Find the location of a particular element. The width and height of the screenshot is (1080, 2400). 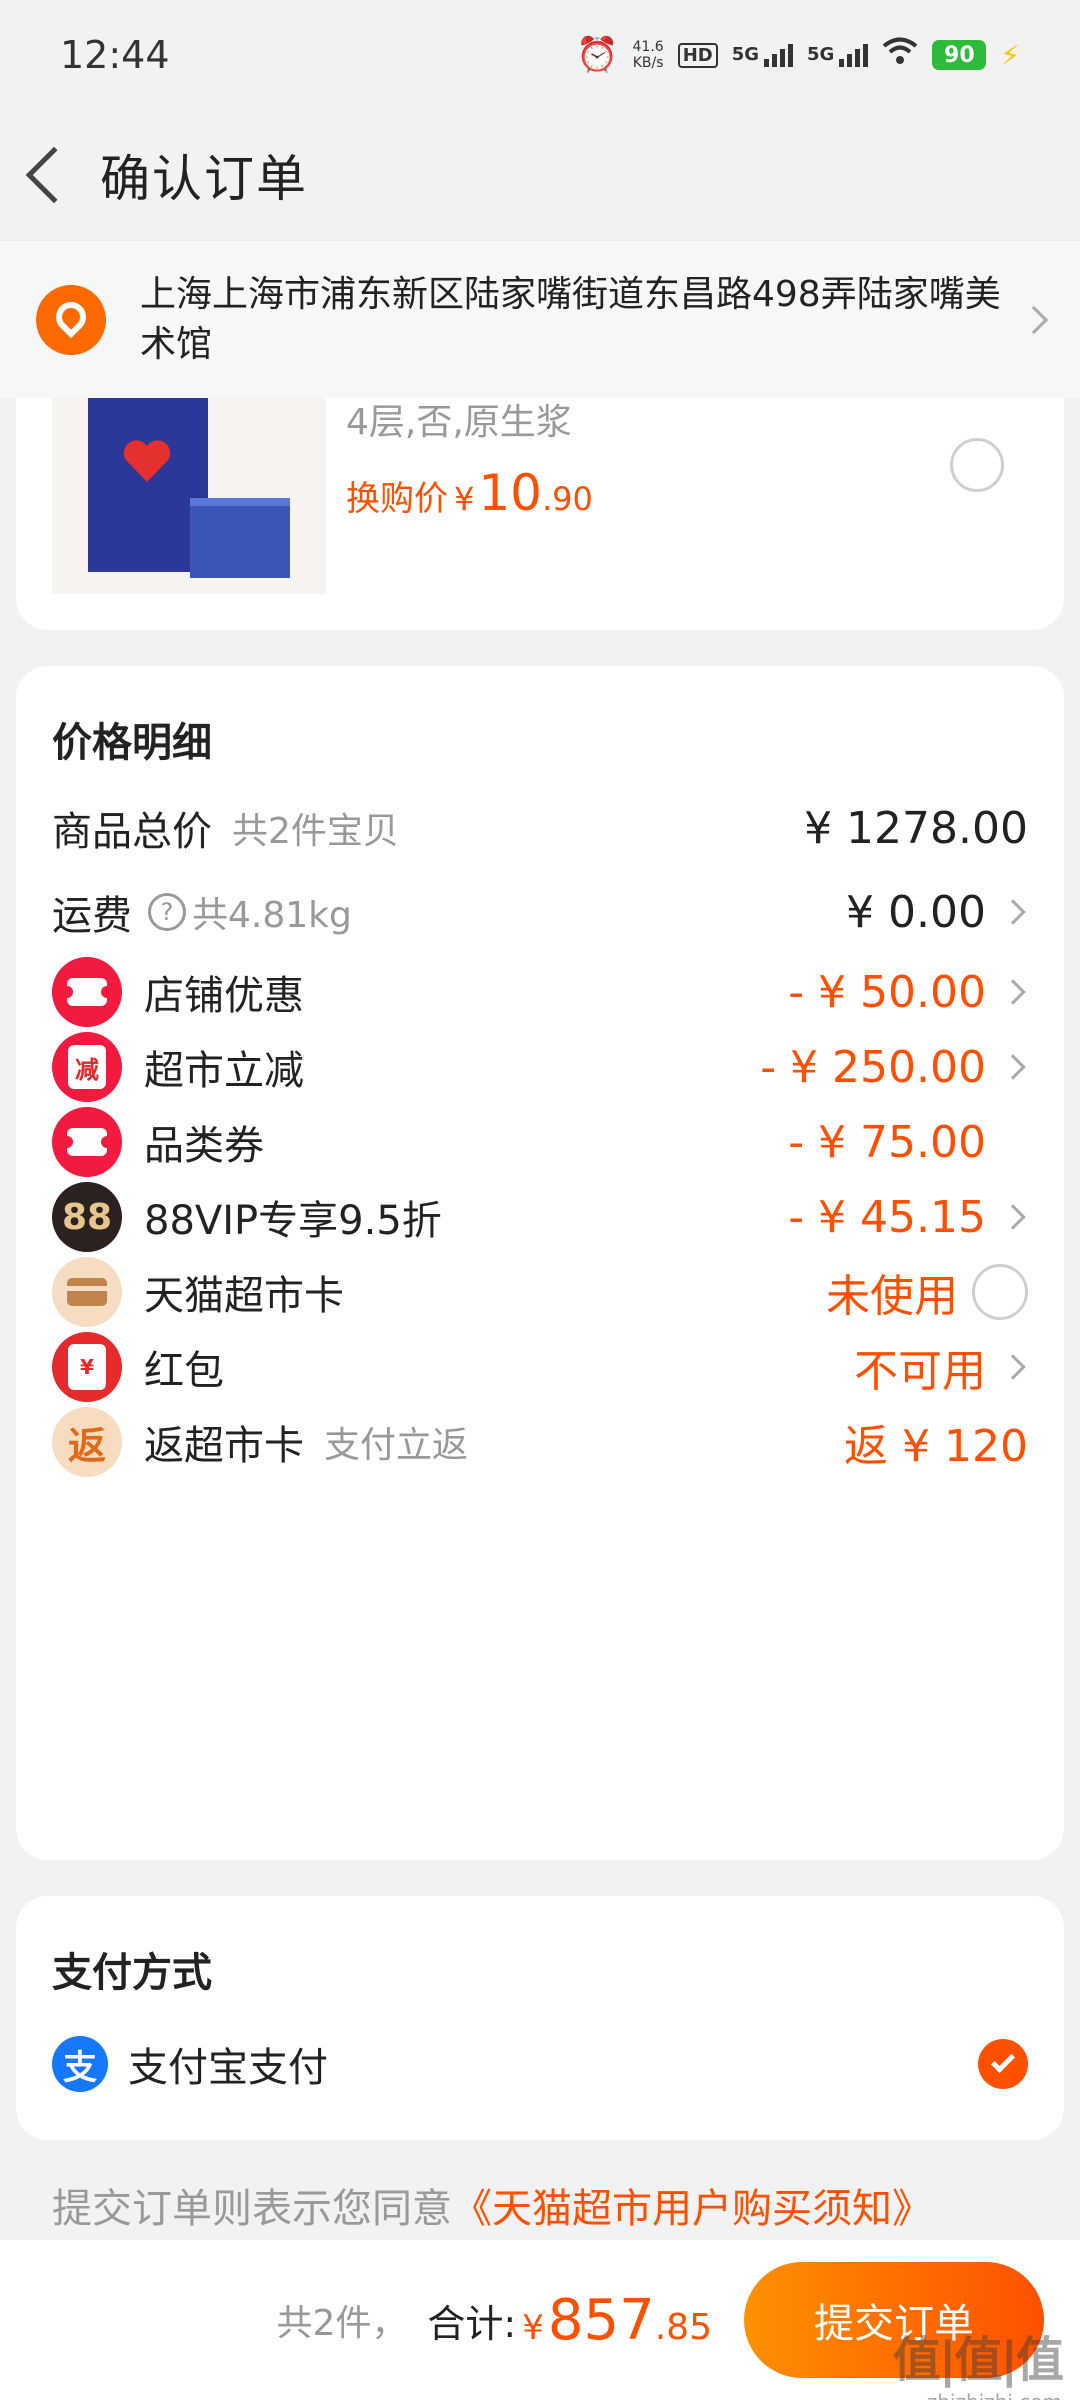

address-bar: 上海上海市浦东新区陆家嘴街道东昌路498弄陆家嘴美术馆 is located at coordinates (540, 319).